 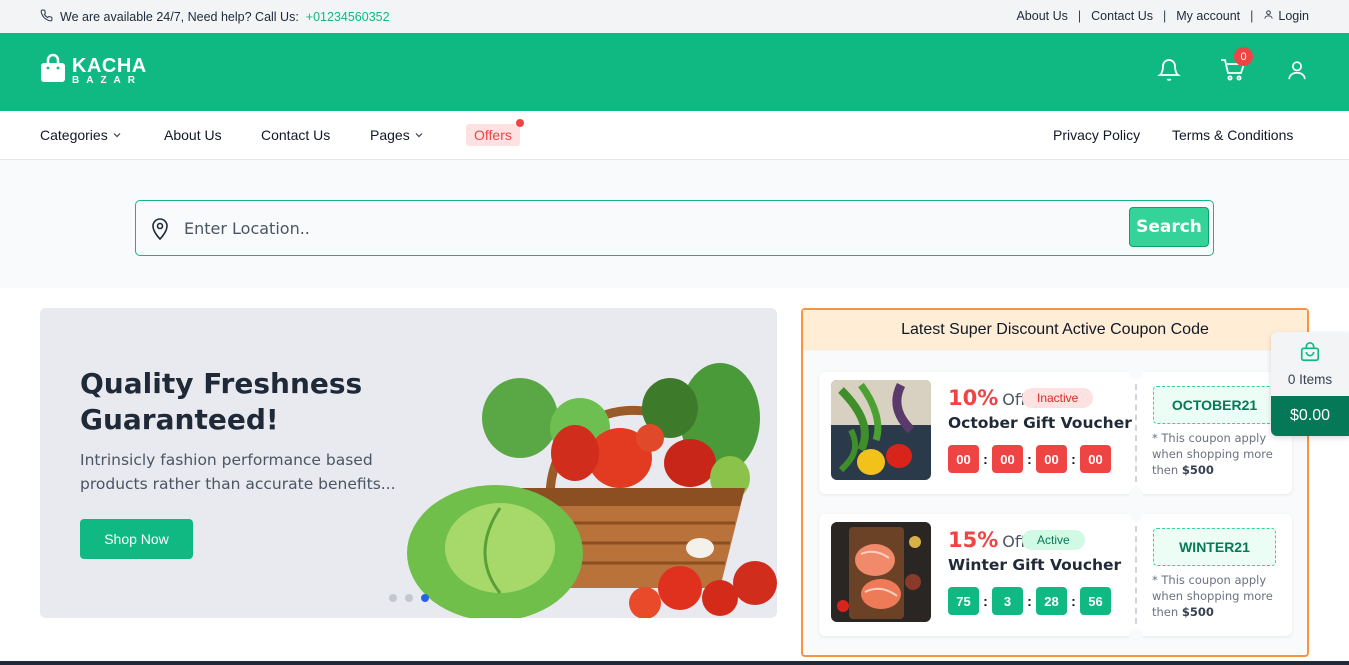 I want to click on nav-pages-label: Pages, so click(x=390, y=135).